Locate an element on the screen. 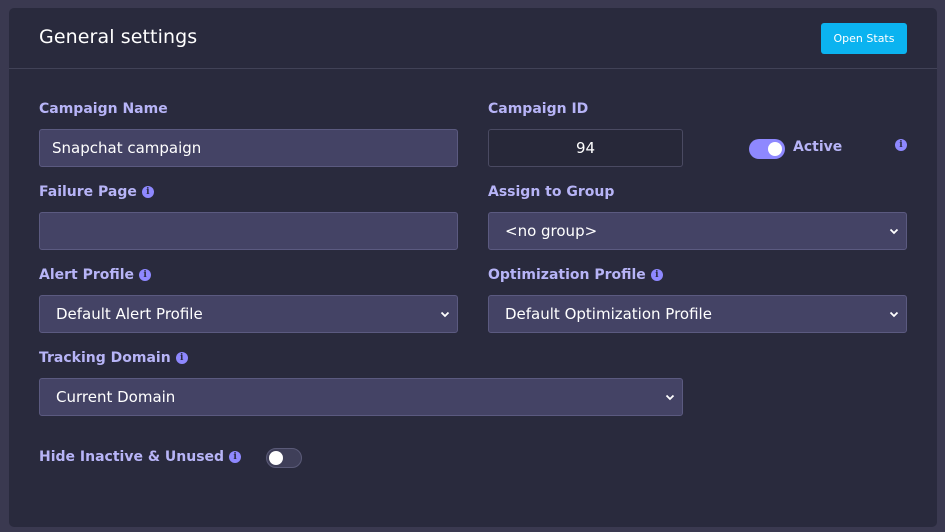  failure-page-label-text: Failure Page is located at coordinates (88, 192).